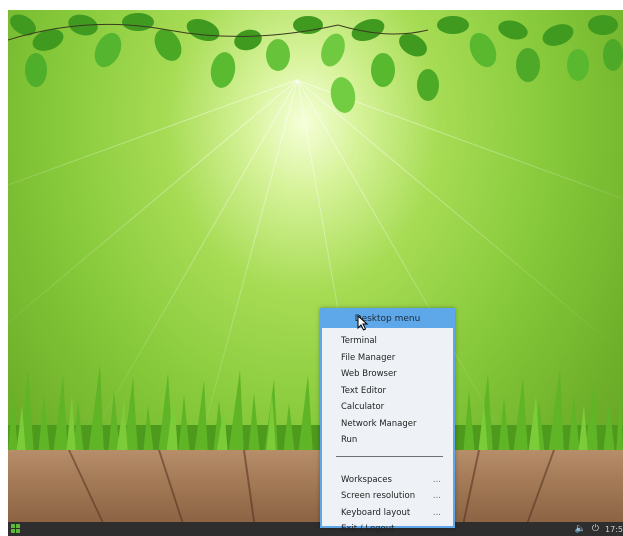 The height and width of the screenshot is (536, 623). I want to click on power-icon: ⏻, so click(595, 529).